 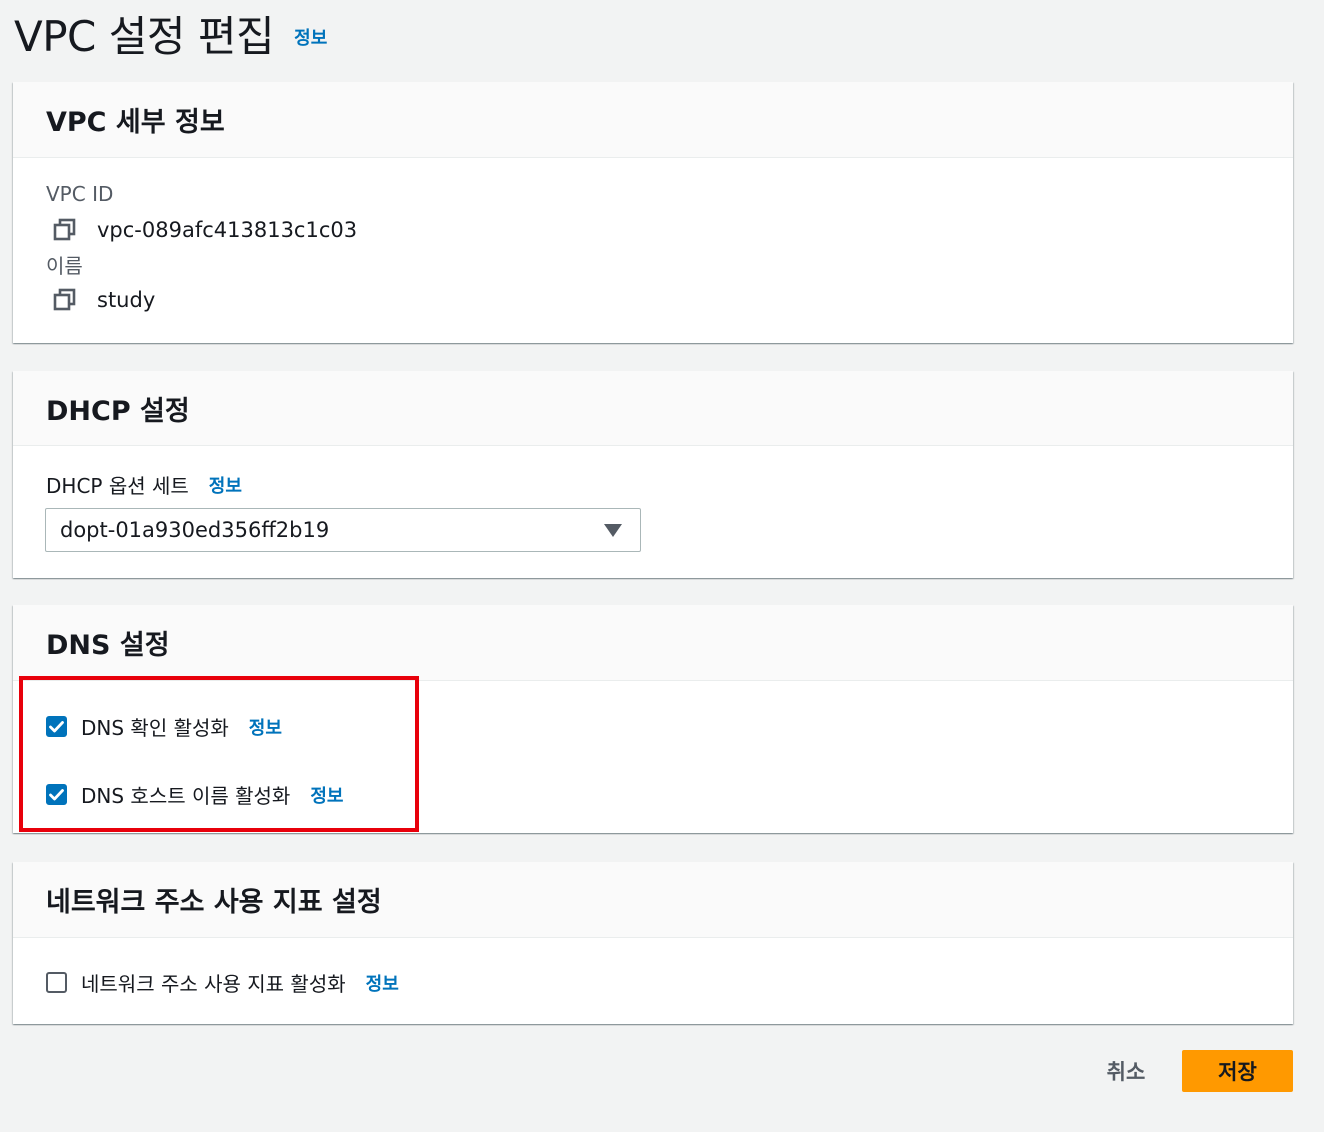 What do you see at coordinates (653, 120) in the screenshot?
I see `vpc-details-header: VPC 세부 정보` at bounding box center [653, 120].